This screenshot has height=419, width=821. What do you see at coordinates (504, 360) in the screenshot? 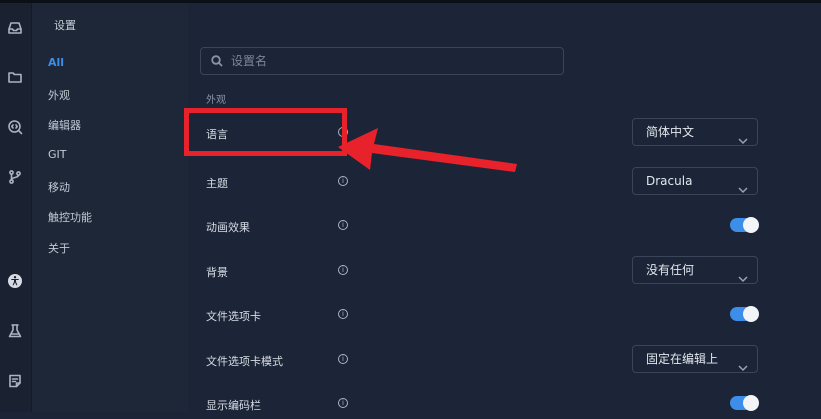
I see `setting-row-file-tab-mode: 文件选项卡模式 i 固定在编辑上` at bounding box center [504, 360].